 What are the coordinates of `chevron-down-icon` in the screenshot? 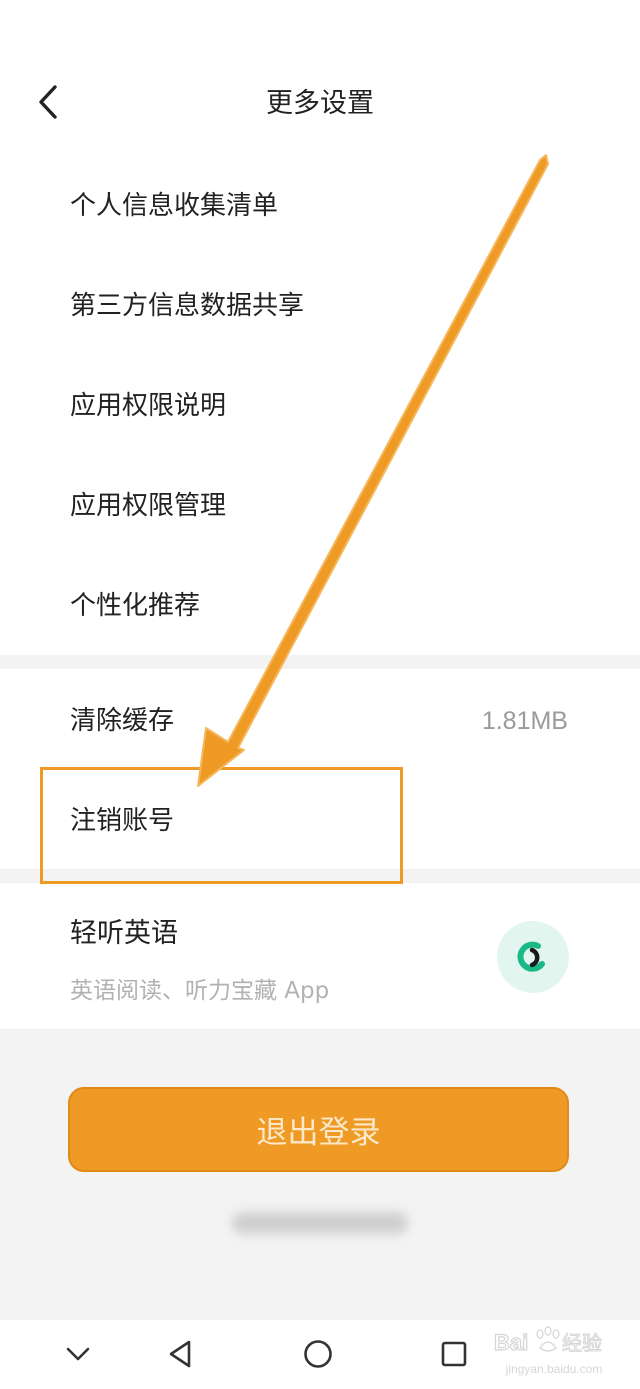 It's located at (78, 1354).